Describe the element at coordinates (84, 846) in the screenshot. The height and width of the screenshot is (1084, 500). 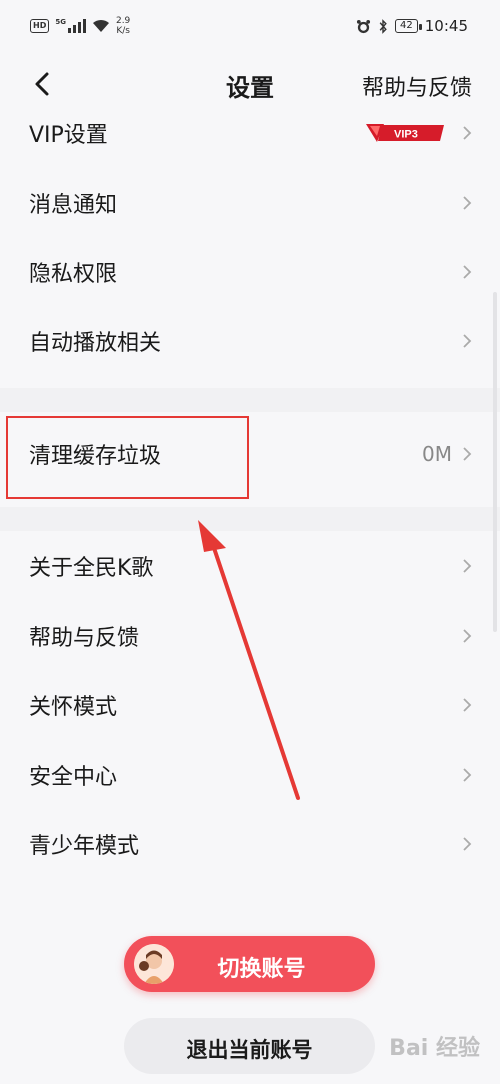
I see `row-label: 青少年模式` at that location.